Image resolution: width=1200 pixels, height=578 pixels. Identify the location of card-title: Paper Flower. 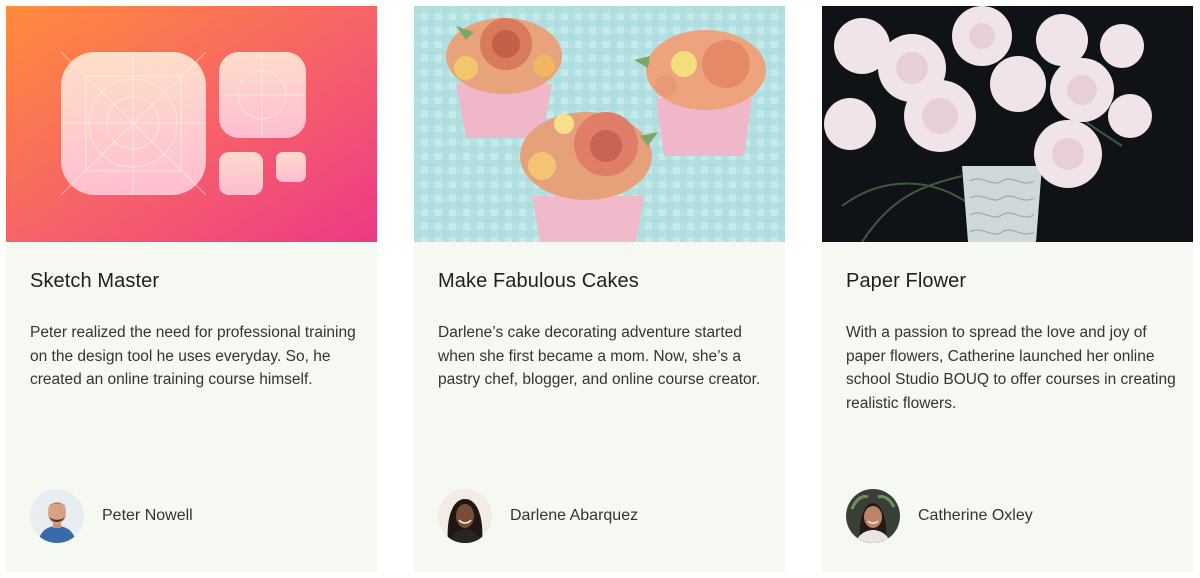
(906, 281).